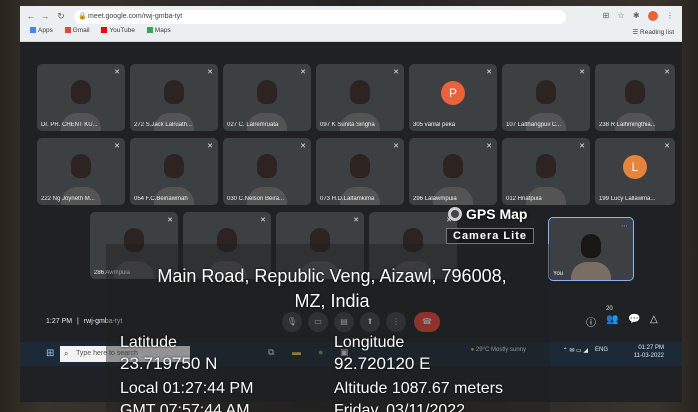 This screenshot has width=698, height=412. I want to click on participant-name: 305 vanlal peka, so click(434, 125).